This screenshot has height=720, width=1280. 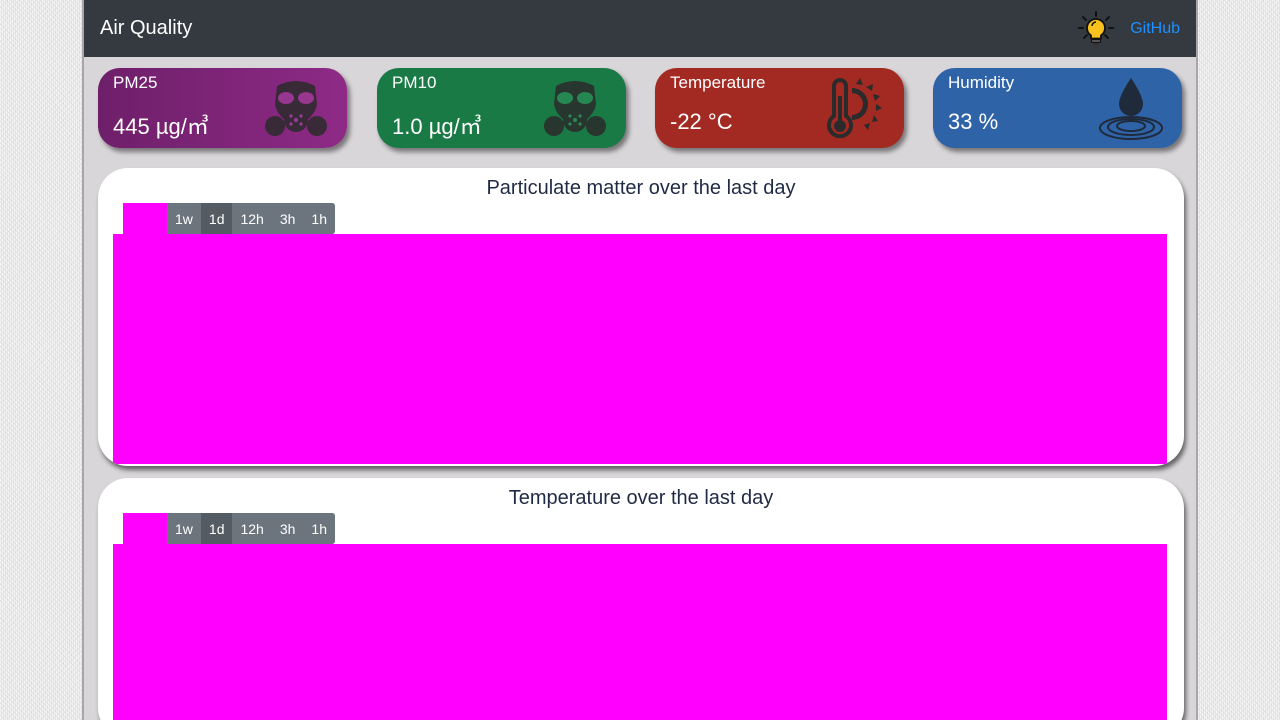 What do you see at coordinates (222, 108) in the screenshot?
I see `pm25-card: PM25 445 µg/㎥` at bounding box center [222, 108].